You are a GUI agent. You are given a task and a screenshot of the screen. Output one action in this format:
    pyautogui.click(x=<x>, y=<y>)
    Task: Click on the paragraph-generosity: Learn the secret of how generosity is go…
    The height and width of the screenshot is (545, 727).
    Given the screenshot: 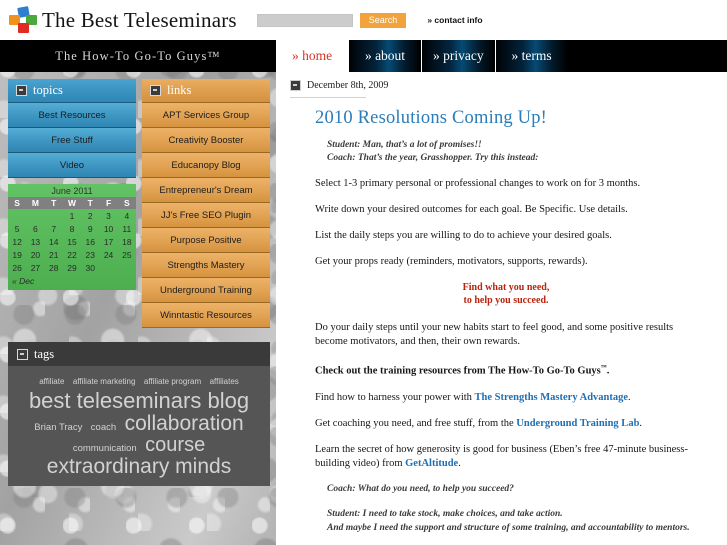 What is the action you would take?
    pyautogui.click(x=506, y=457)
    